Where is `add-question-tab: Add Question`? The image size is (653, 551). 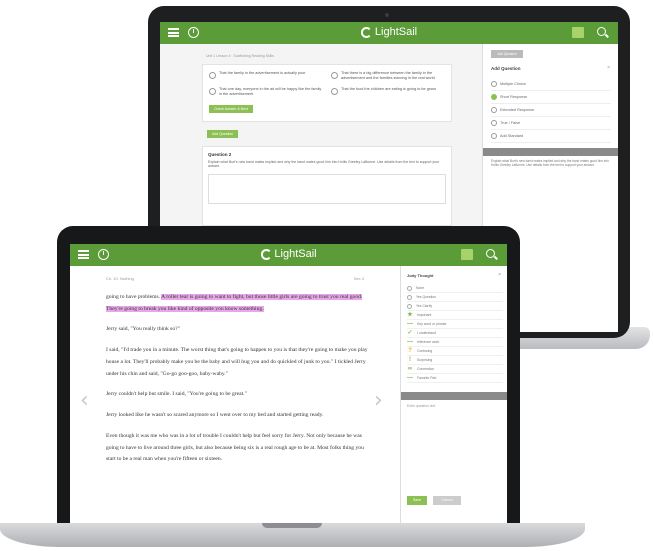 add-question-tab: Add Question is located at coordinates (507, 54).